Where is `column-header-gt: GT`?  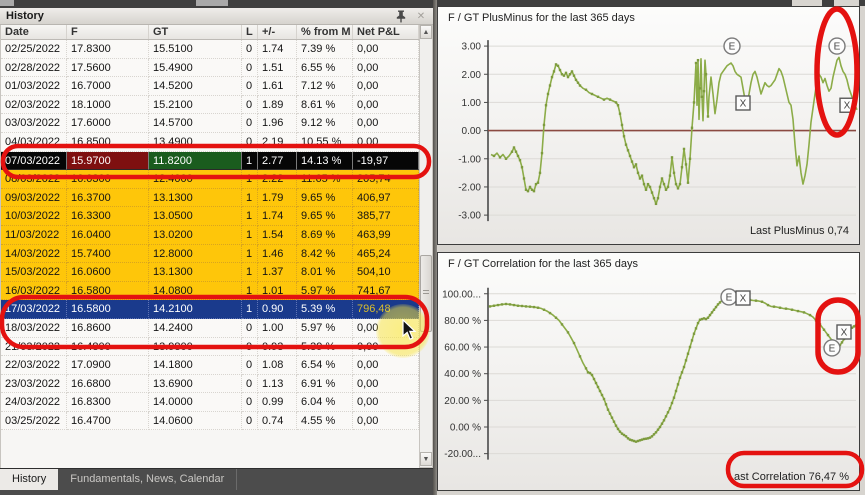 column-header-gt: GT is located at coordinates (195, 32).